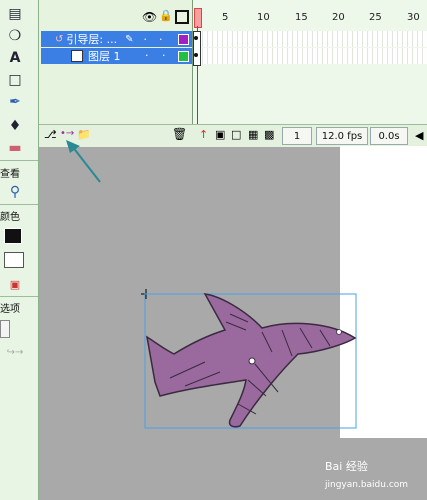  I want to click on transform-center-point, so click(252, 361).